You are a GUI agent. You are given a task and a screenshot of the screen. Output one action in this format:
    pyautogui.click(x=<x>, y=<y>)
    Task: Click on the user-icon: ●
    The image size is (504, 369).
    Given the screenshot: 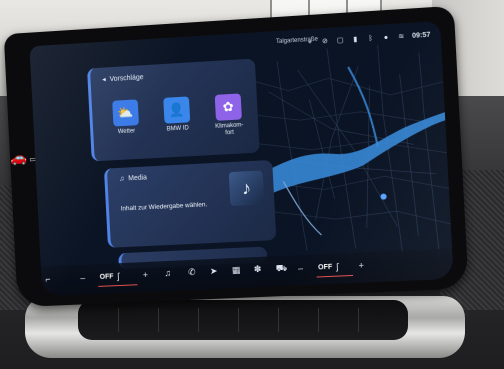 What is the action you would take?
    pyautogui.click(x=386, y=37)
    